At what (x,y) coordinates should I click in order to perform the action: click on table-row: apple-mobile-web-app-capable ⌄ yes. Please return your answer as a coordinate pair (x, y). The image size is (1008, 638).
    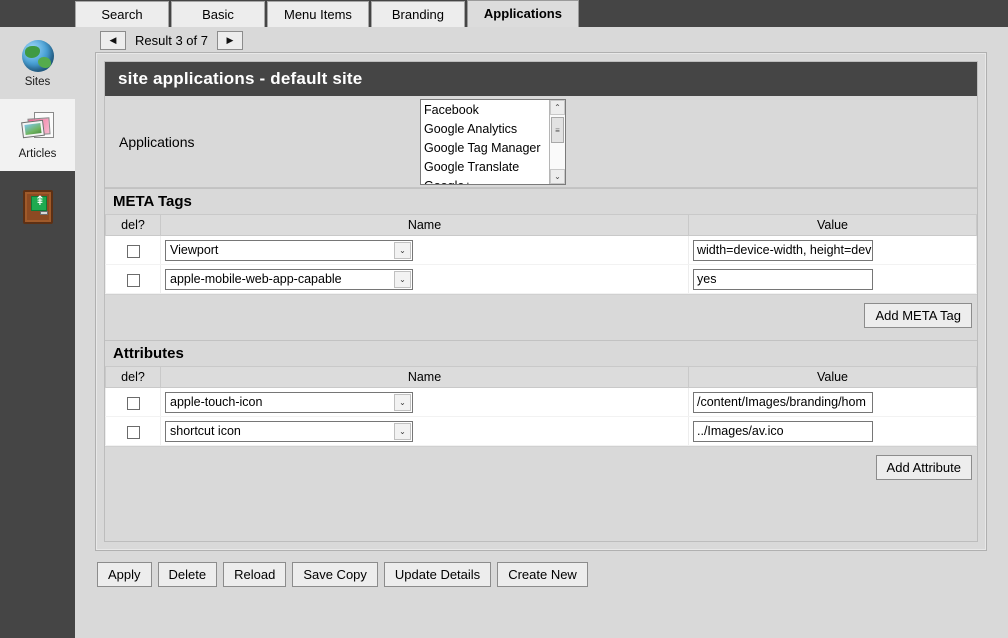
    Looking at the image, I should click on (541, 279).